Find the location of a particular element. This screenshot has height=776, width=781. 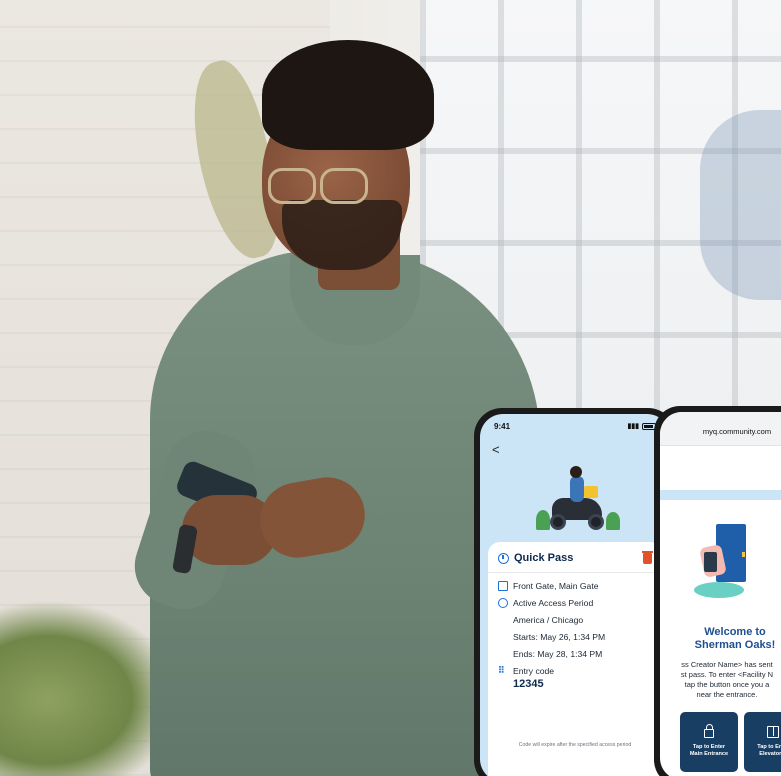

code-label: Entry code is located at coordinates (534, 671).